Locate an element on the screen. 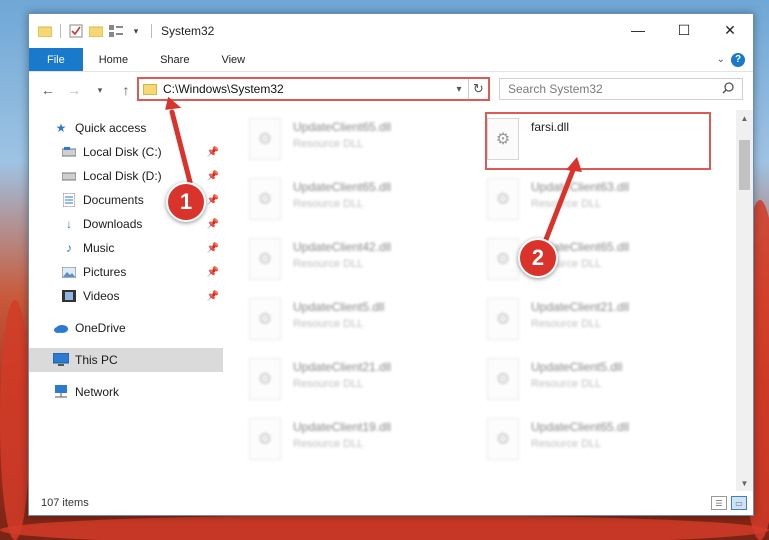  scroll-thumb is located at coordinates (744, 165).